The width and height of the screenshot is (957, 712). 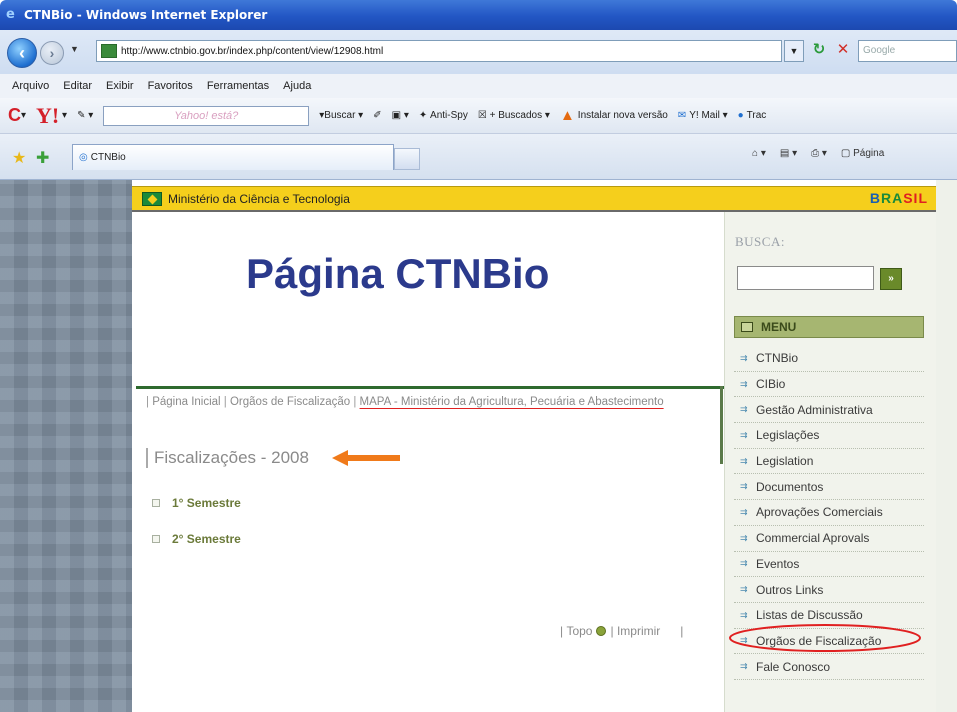 I want to click on sidebar-item-commercial: ⇉ Commercial Aprovals, so click(x=829, y=539).